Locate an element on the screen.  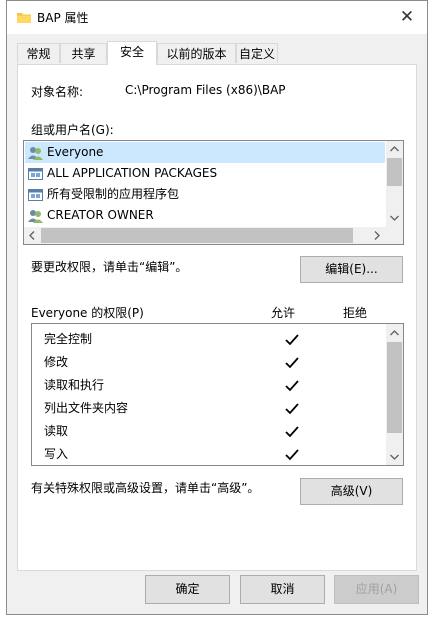
permission-name: 修改 is located at coordinates (56, 362).